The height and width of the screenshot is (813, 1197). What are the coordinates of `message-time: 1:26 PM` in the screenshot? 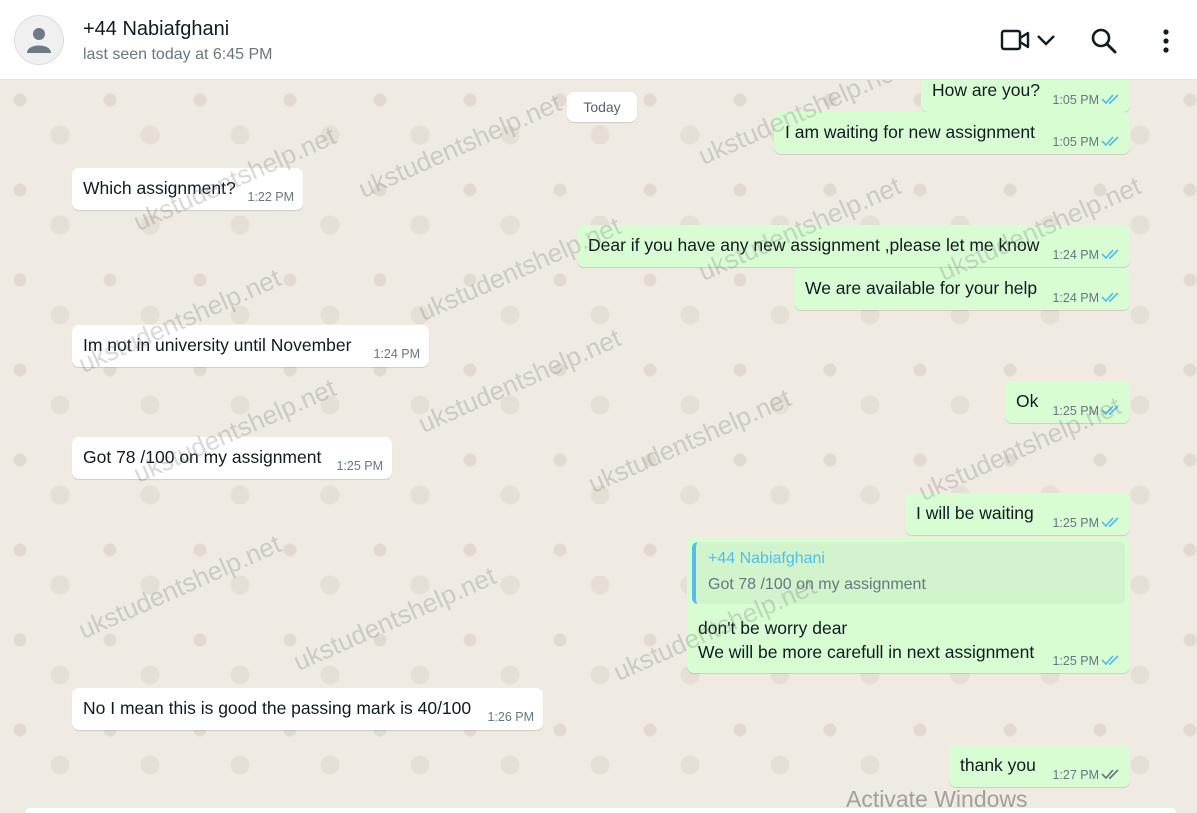 It's located at (510, 717).